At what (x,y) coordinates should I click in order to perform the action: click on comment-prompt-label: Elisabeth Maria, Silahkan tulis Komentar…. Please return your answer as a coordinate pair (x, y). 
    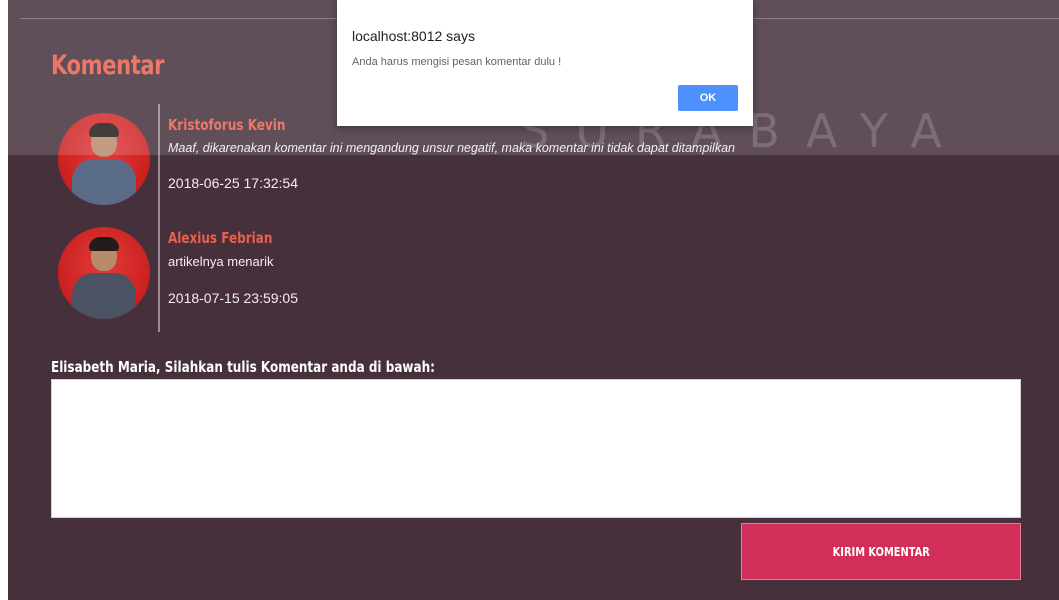
    Looking at the image, I should click on (243, 367).